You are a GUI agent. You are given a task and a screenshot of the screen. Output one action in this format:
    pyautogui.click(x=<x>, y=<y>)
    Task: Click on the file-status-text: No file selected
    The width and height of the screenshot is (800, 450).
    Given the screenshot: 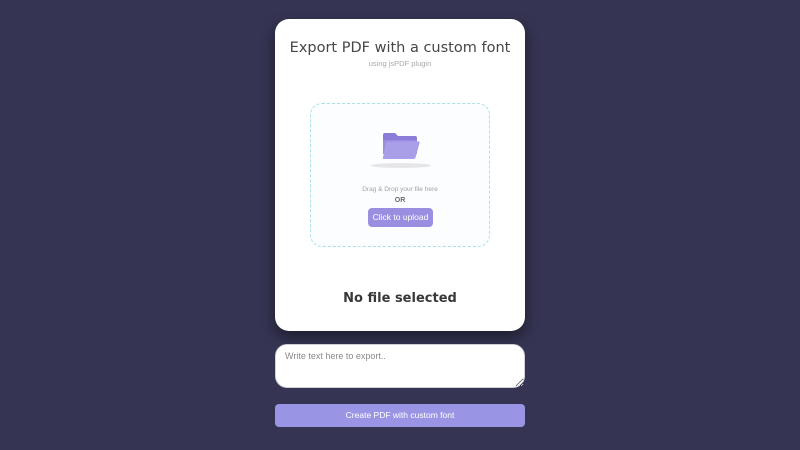 What is the action you would take?
    pyautogui.click(x=400, y=298)
    